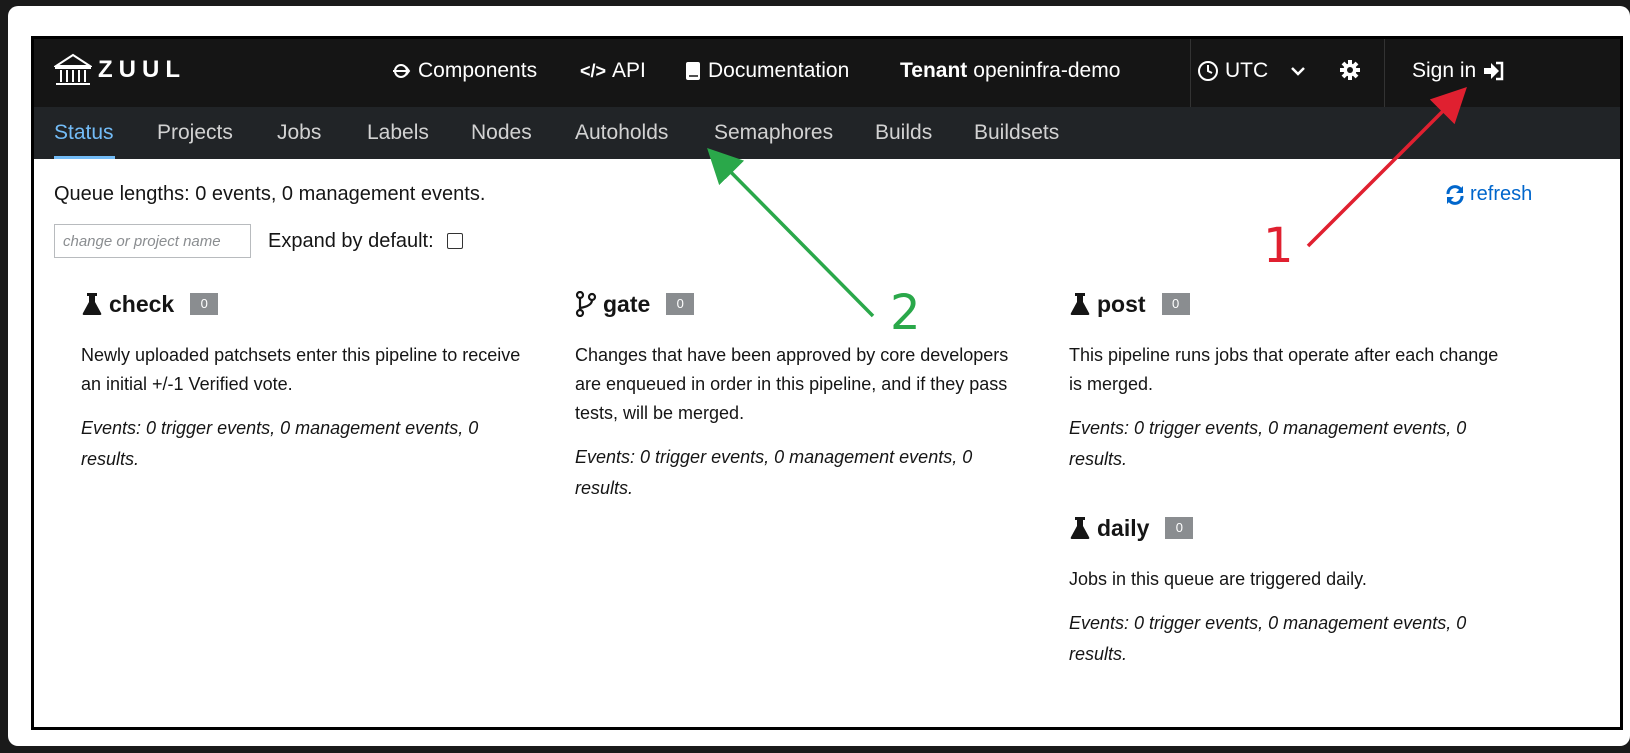 The height and width of the screenshot is (753, 1630). What do you see at coordinates (1087, 202) in the screenshot?
I see `annotation-overlay` at bounding box center [1087, 202].